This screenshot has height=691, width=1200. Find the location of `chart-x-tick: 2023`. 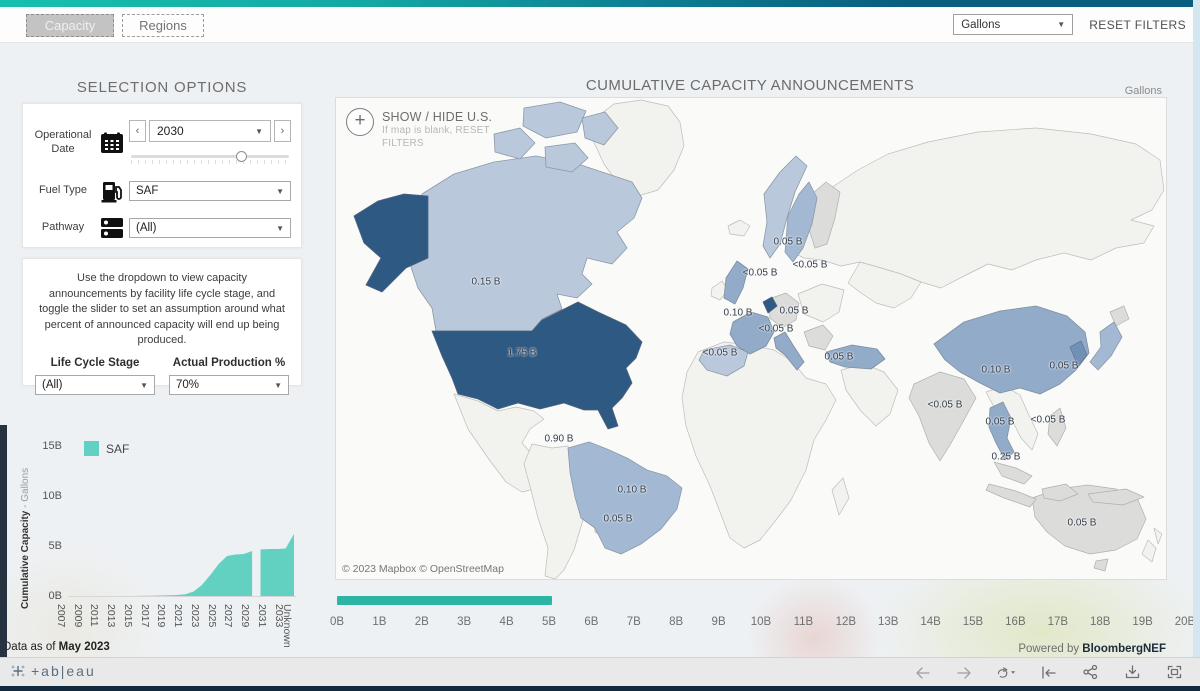

chart-x-tick: 2023 is located at coordinates (194, 616).